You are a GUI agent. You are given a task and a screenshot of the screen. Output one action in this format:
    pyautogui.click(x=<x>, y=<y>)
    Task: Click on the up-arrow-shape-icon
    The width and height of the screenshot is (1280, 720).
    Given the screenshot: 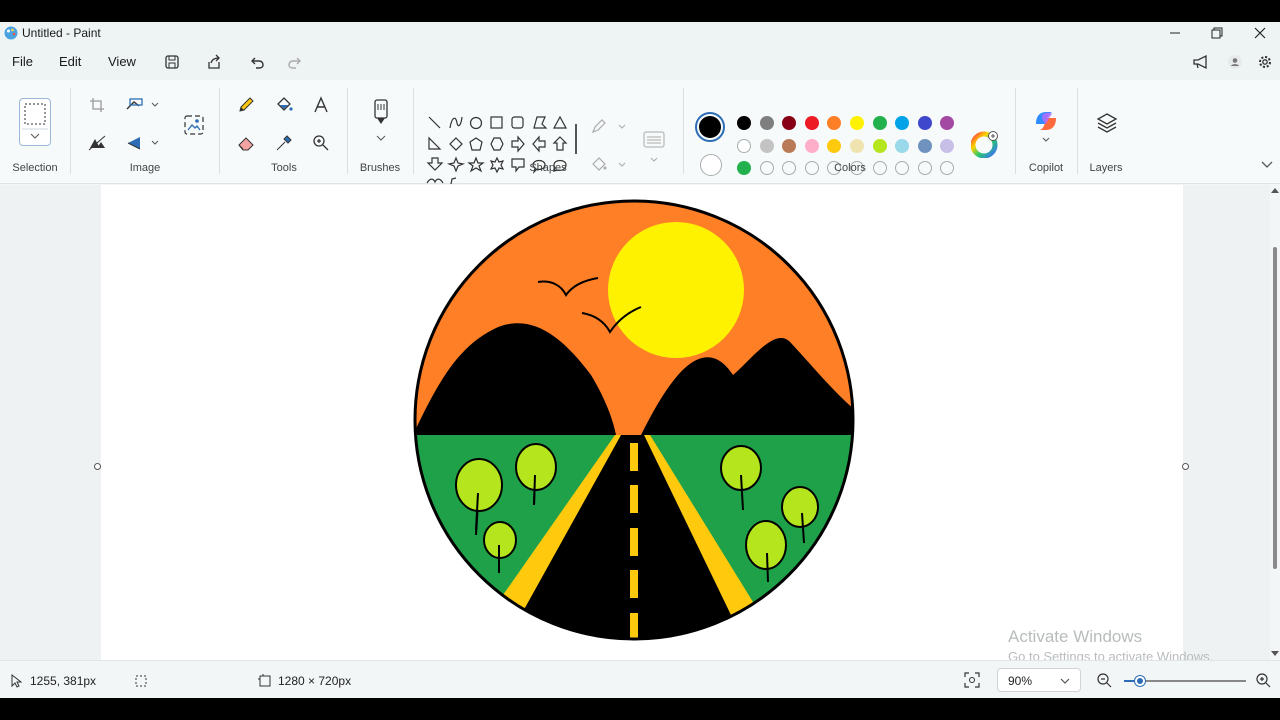 What is the action you would take?
    pyautogui.click(x=560, y=143)
    